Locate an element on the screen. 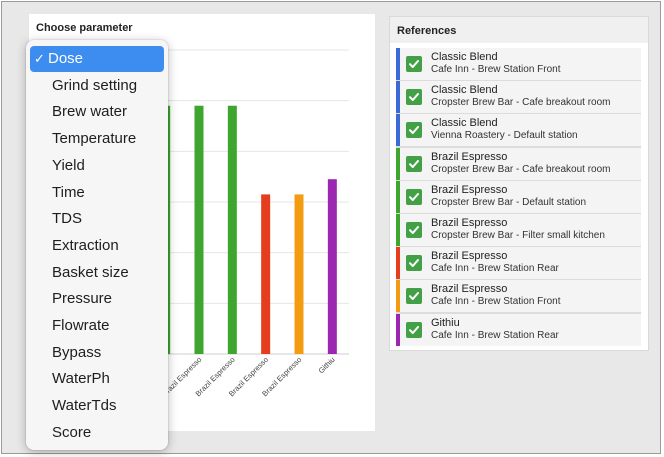 Image resolution: width=664 pixels, height=457 pixels. parameter-option: TDS is located at coordinates (97, 219).